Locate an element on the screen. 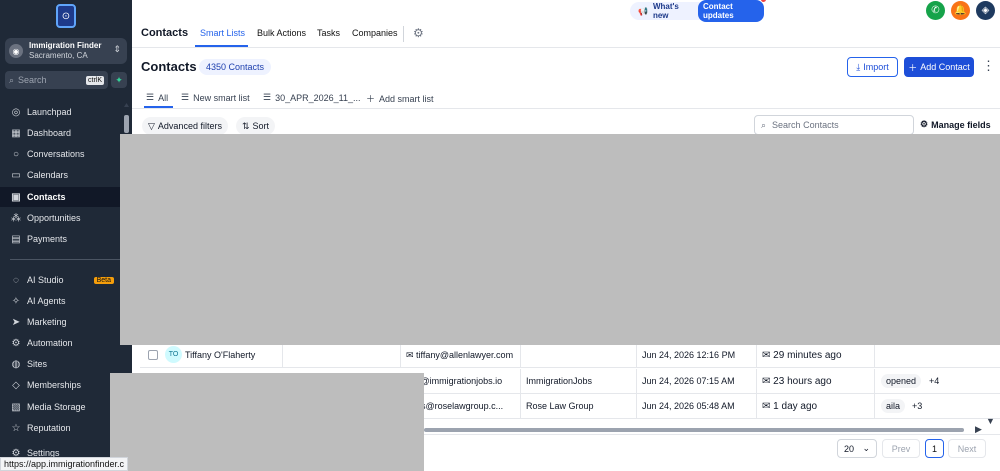 The image size is (1000, 471). more-tags-count: +4 is located at coordinates (934, 381).